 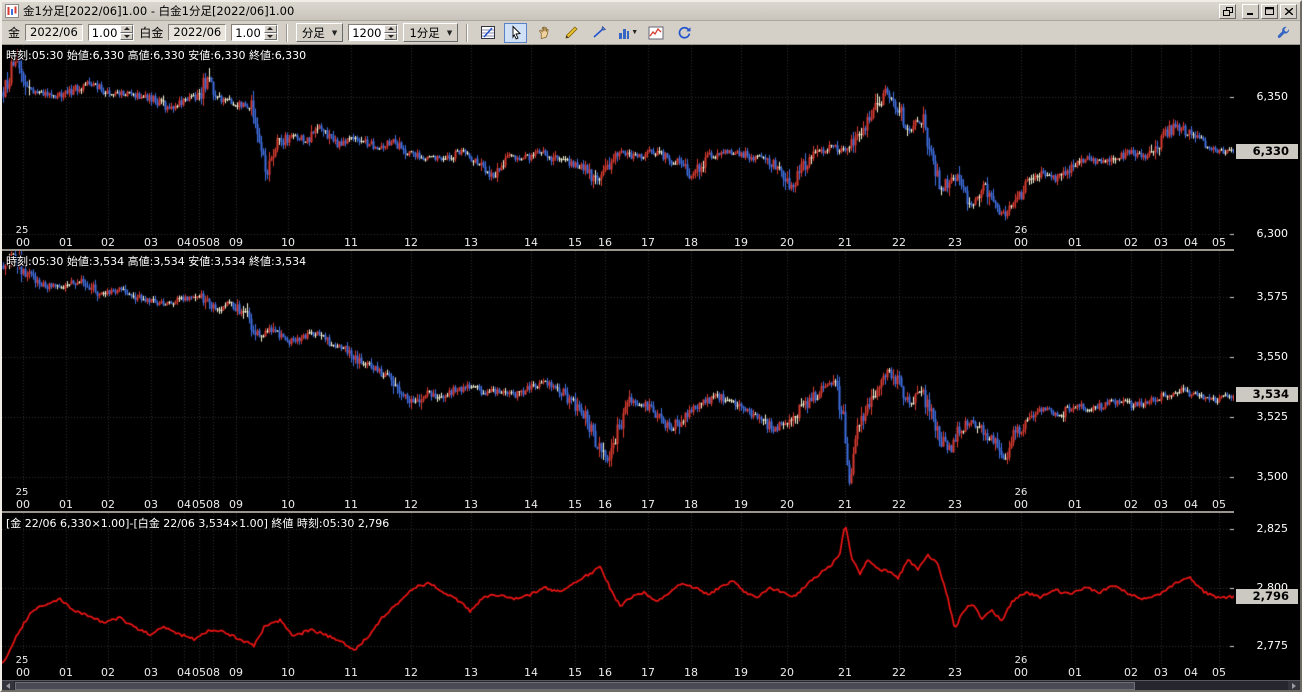 What do you see at coordinates (1272, 645) in the screenshot?
I see `price-tick-label: 2,775` at bounding box center [1272, 645].